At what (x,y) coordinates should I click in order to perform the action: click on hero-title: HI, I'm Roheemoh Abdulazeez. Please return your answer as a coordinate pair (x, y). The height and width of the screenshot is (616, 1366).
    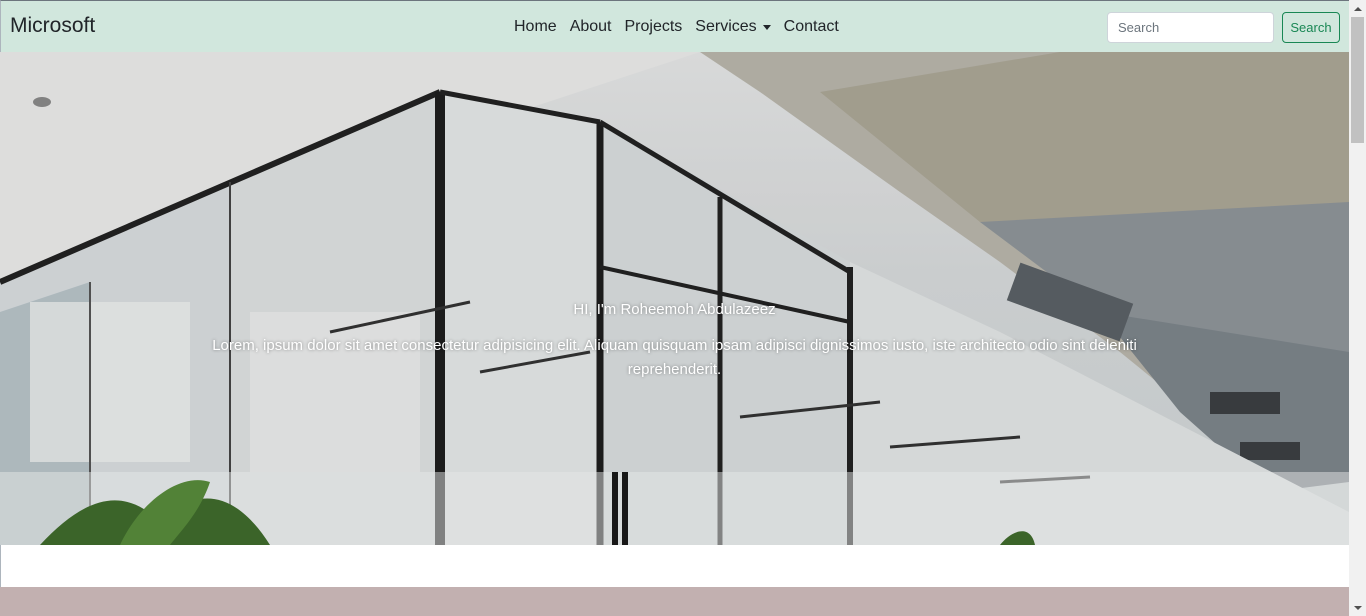
    Looking at the image, I should click on (674, 309).